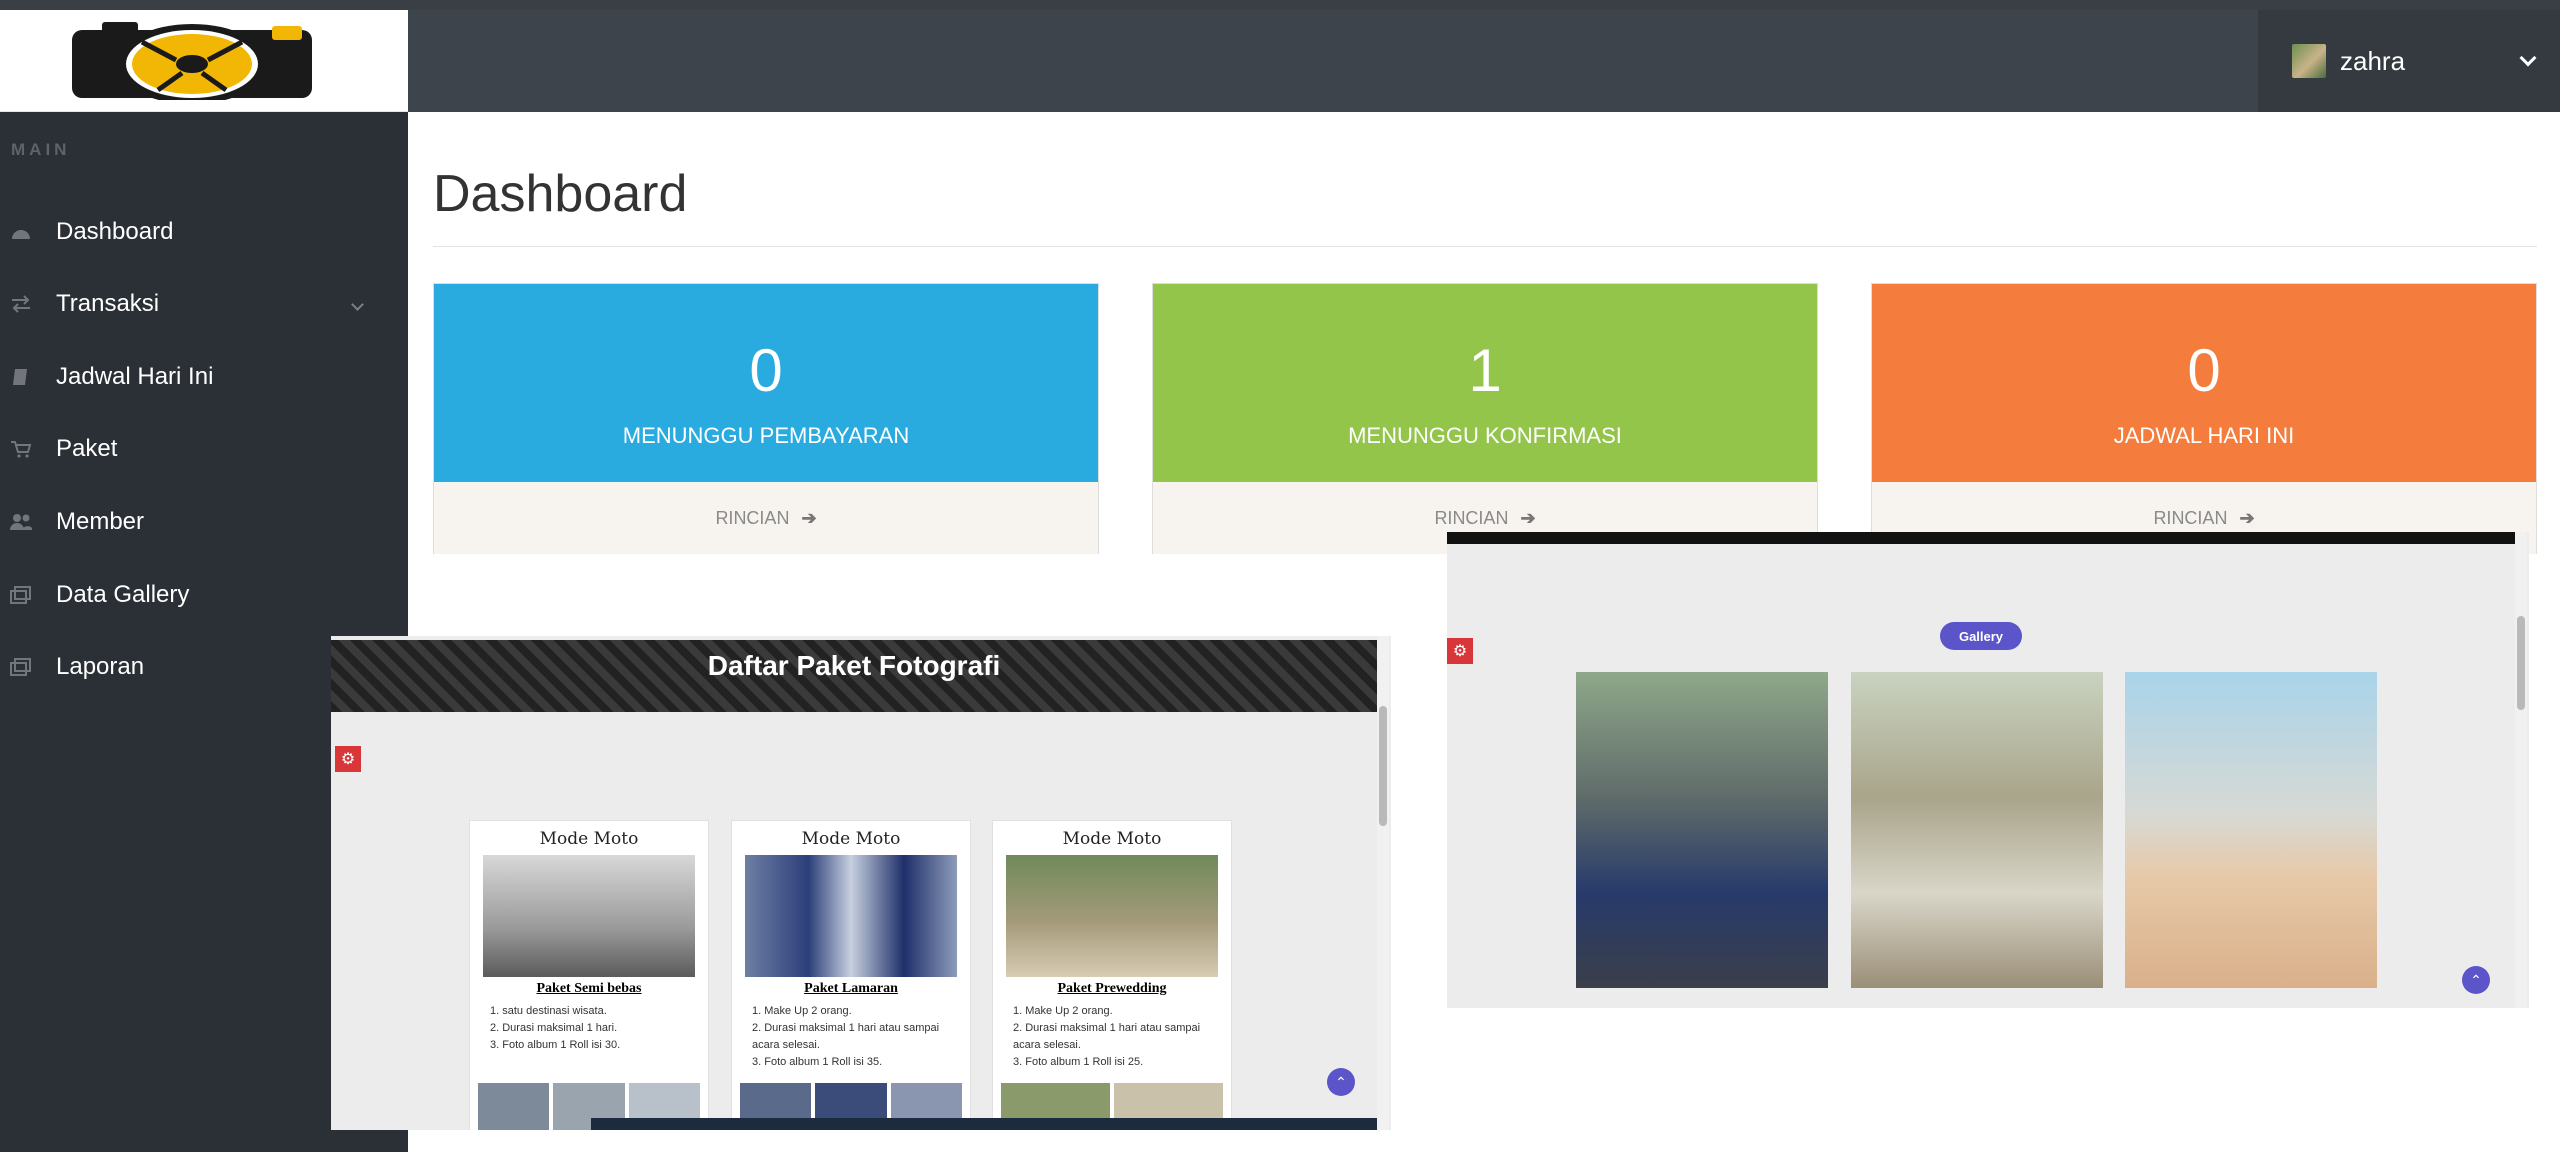  I want to click on book-icon, so click(20, 377).